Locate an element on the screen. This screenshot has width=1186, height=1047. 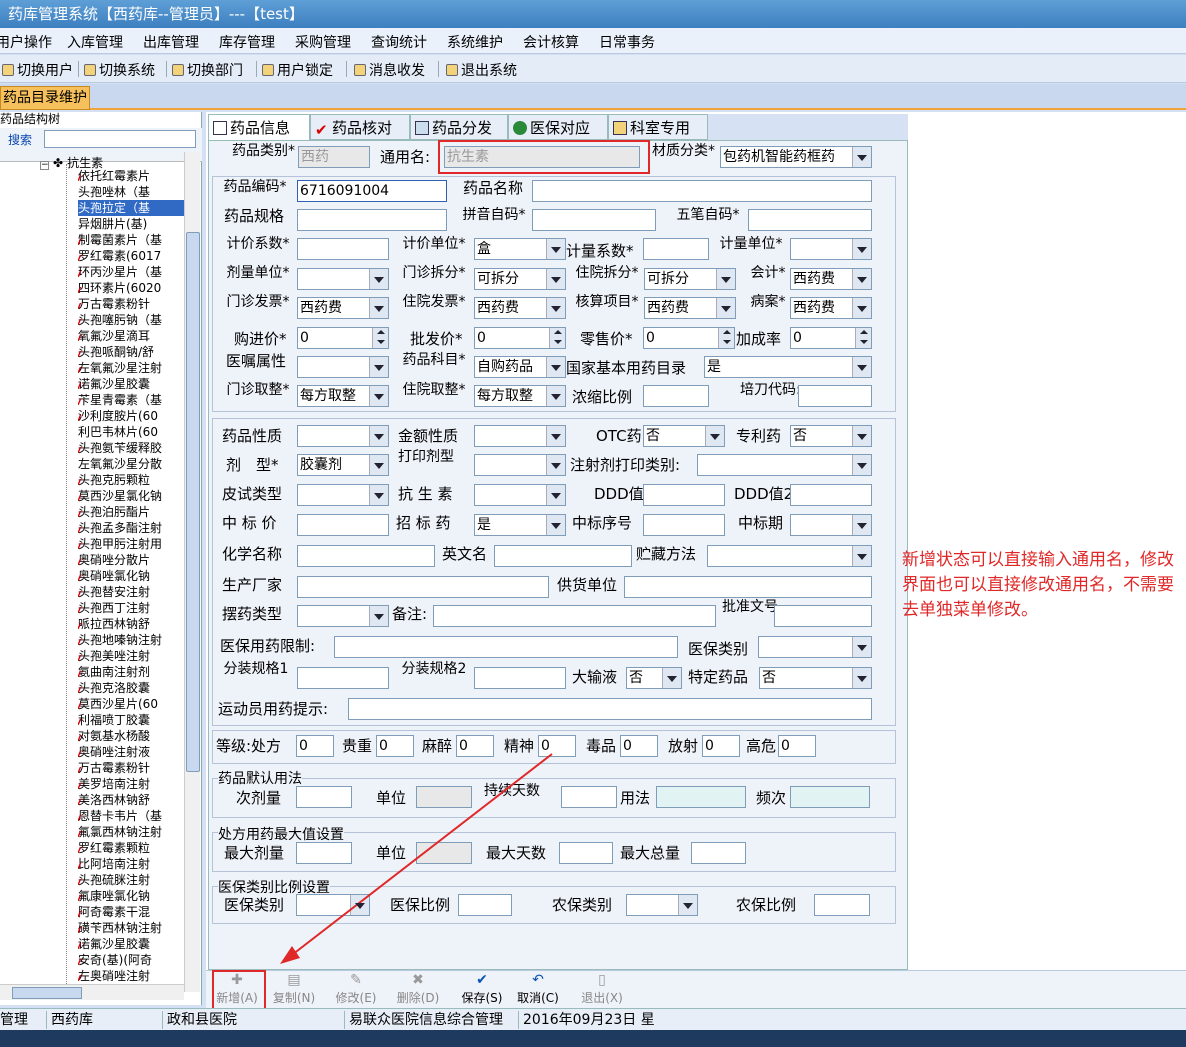
tree-item: NEW氟康唑氯化钠 is located at coordinates (131, 896).